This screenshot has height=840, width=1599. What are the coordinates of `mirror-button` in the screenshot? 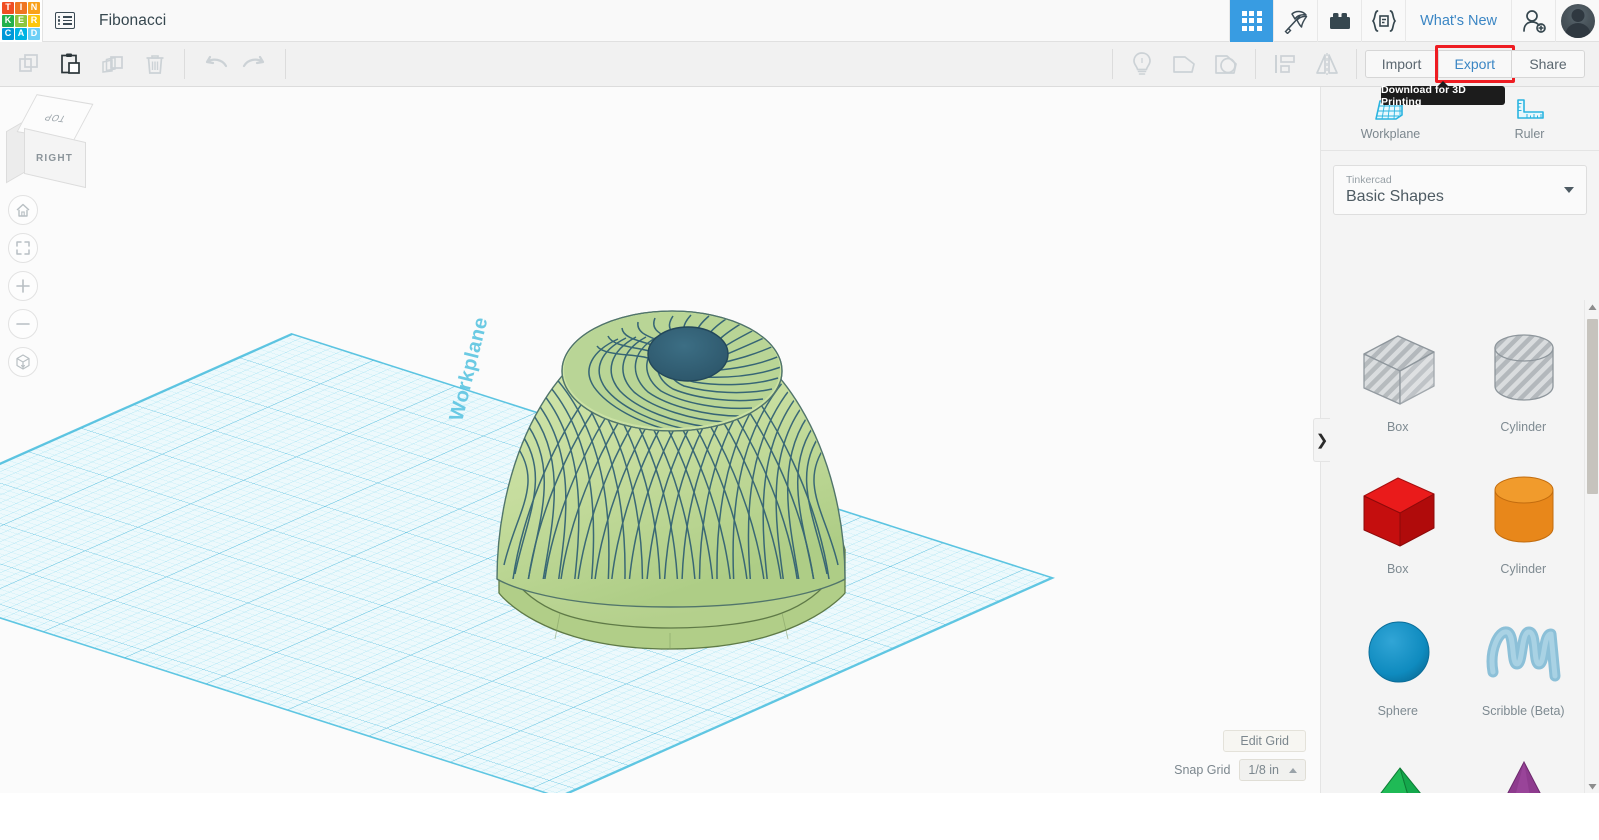 It's located at (1327, 64).